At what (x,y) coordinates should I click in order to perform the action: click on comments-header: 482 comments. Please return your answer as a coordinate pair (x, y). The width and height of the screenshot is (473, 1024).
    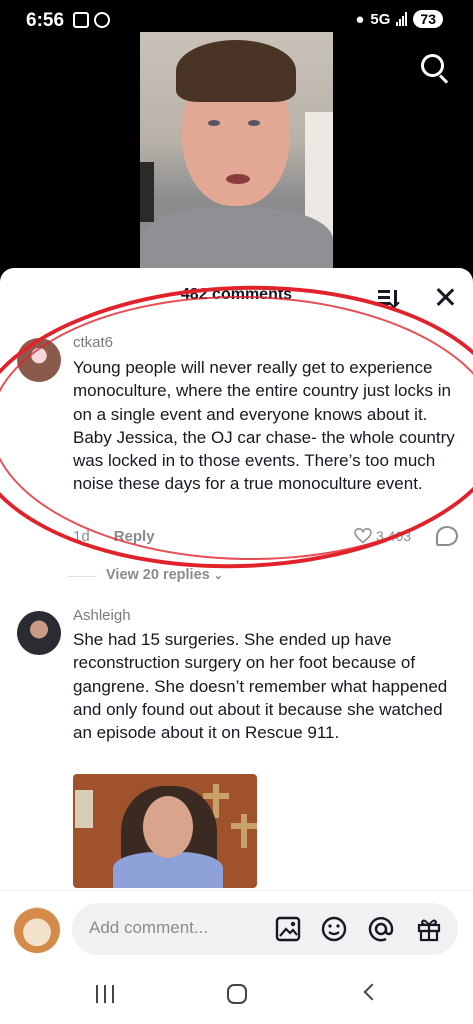
    Looking at the image, I should click on (236, 294).